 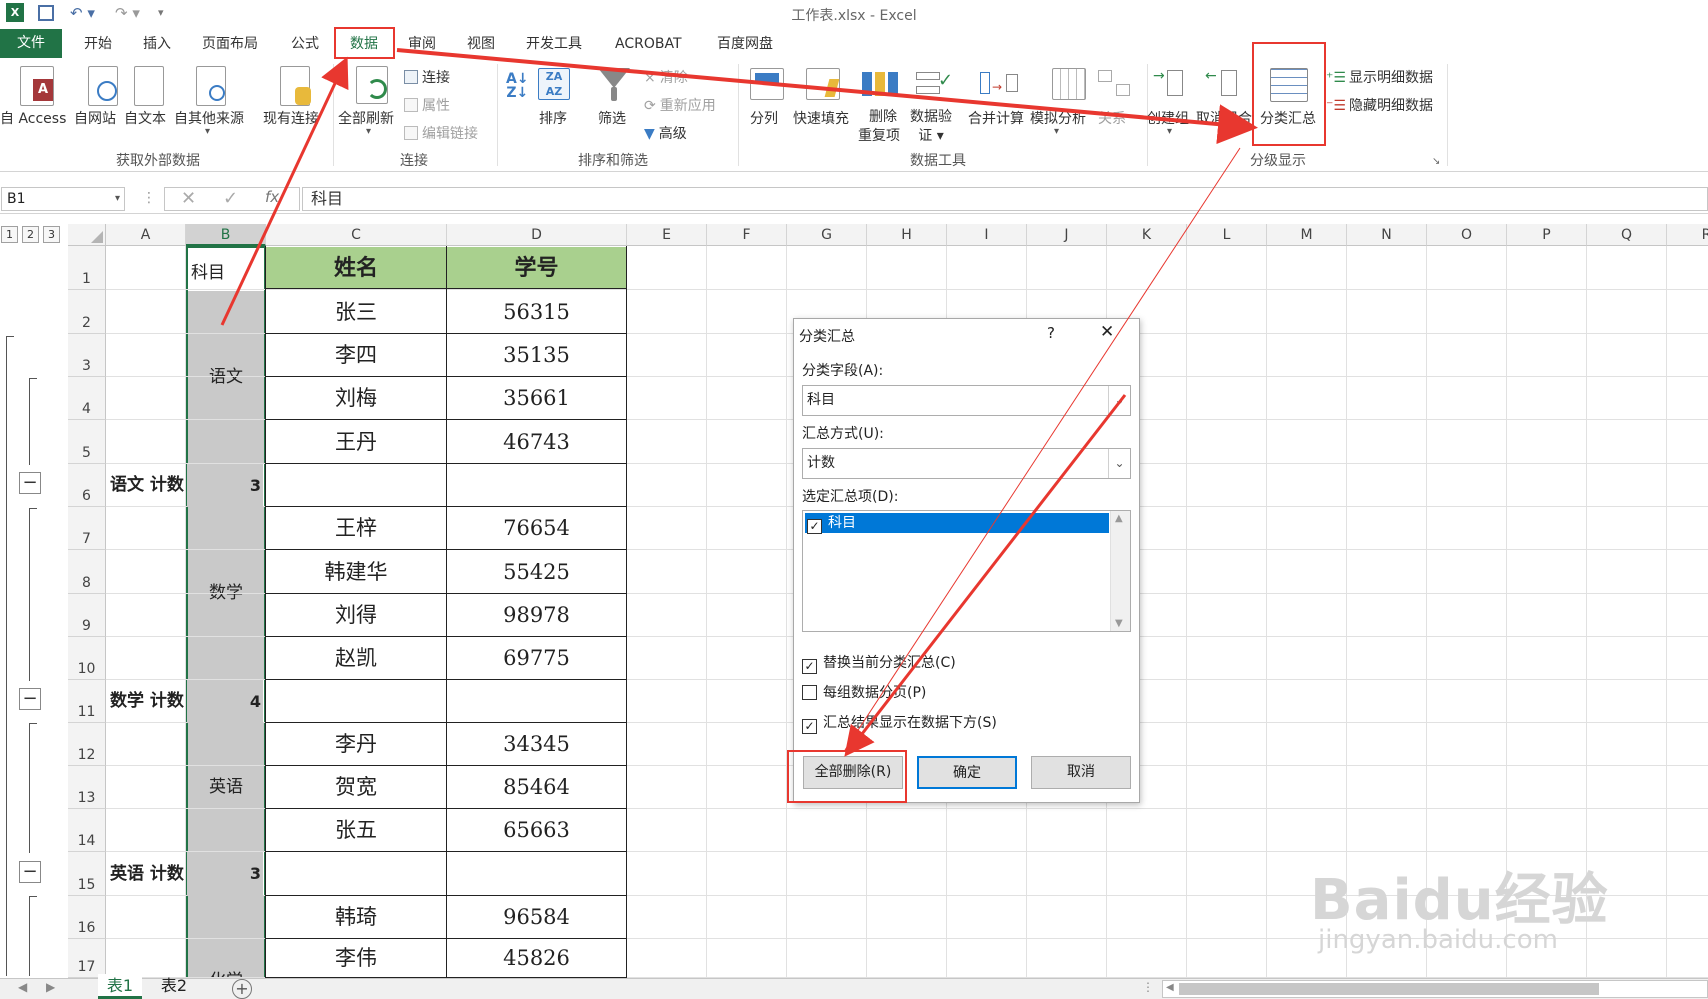 What do you see at coordinates (63, 199) in the screenshot?
I see `name-box: B1 ▾` at bounding box center [63, 199].